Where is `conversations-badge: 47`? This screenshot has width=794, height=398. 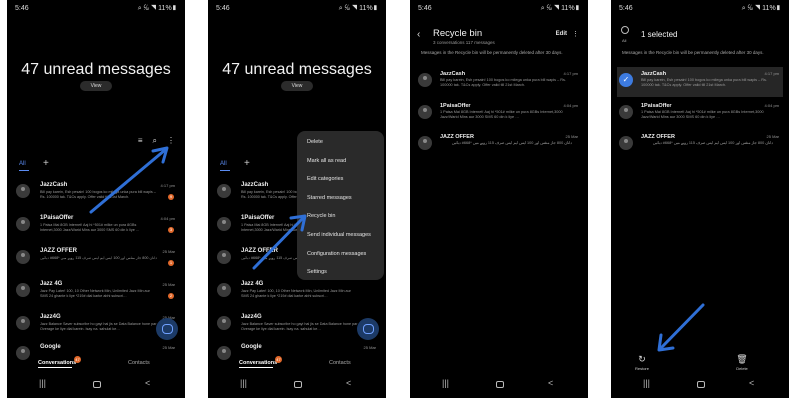 conversations-badge: 47 is located at coordinates (77, 359).